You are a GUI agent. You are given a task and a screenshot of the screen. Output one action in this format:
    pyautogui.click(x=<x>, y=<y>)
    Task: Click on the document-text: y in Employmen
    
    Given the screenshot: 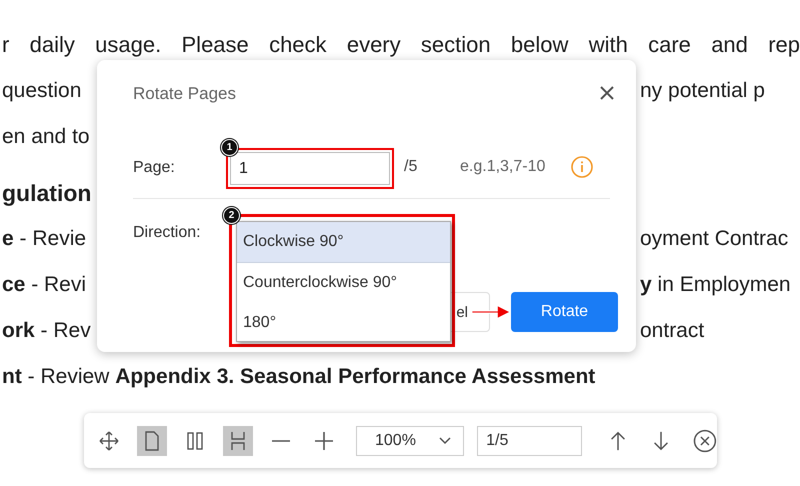 What is the action you would take?
    pyautogui.click(x=715, y=285)
    